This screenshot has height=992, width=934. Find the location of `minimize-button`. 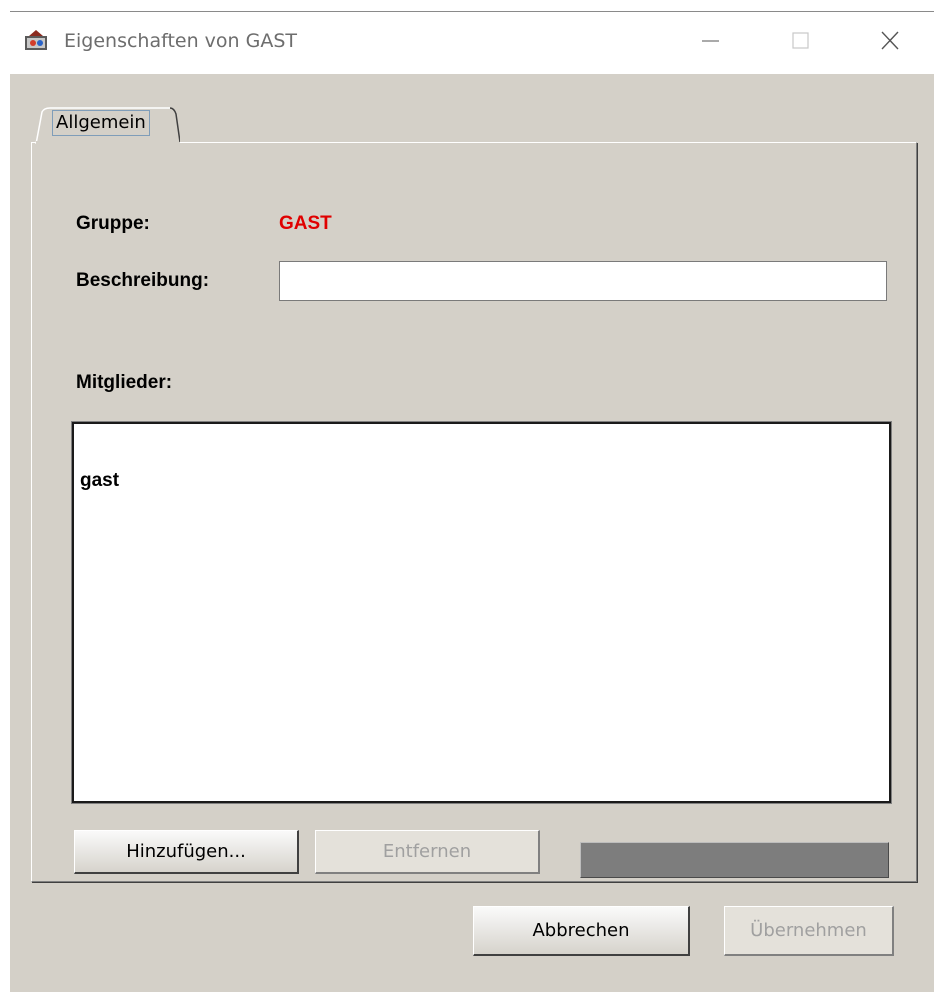

minimize-button is located at coordinates (710, 41).